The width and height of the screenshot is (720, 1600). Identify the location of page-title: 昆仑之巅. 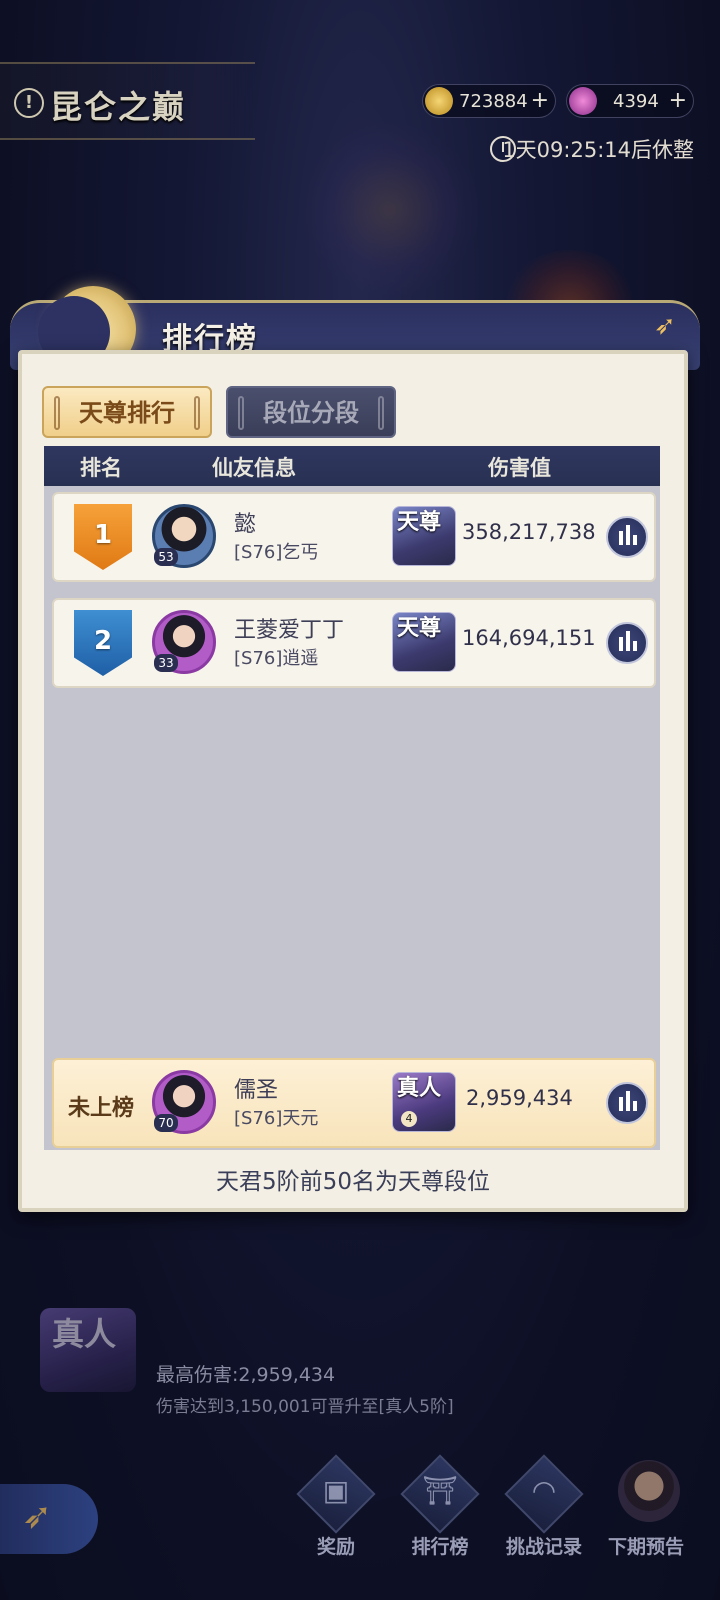
(118, 107).